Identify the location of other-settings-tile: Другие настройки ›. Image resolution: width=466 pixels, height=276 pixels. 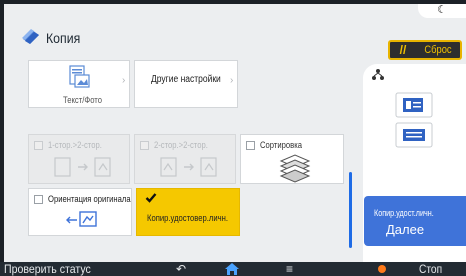
(186, 84).